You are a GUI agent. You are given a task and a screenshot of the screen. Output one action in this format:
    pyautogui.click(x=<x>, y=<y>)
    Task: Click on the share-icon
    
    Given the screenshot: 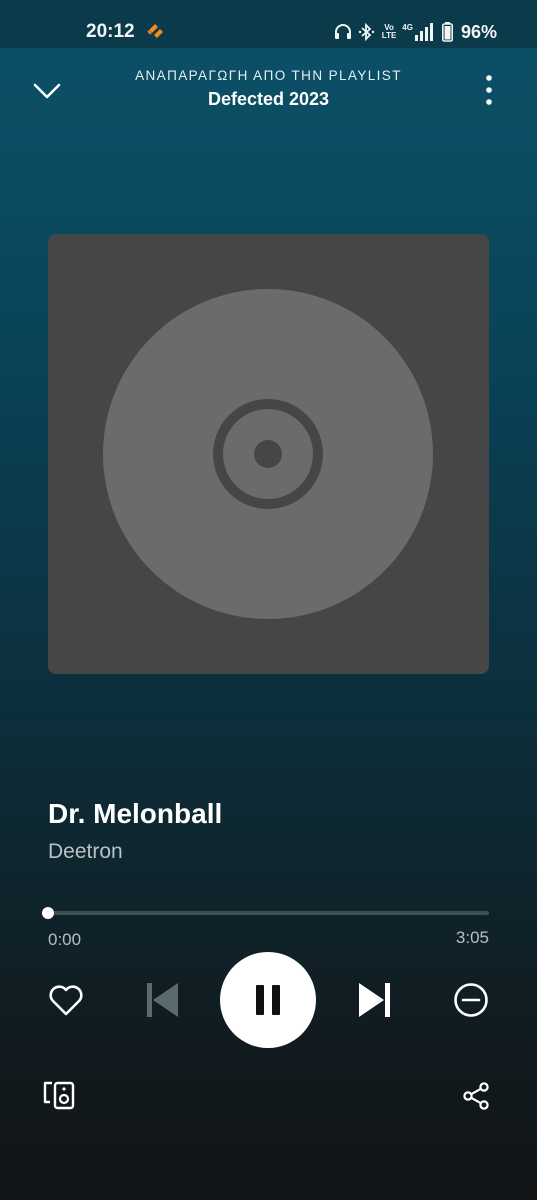 What is the action you would take?
    pyautogui.click(x=476, y=1096)
    